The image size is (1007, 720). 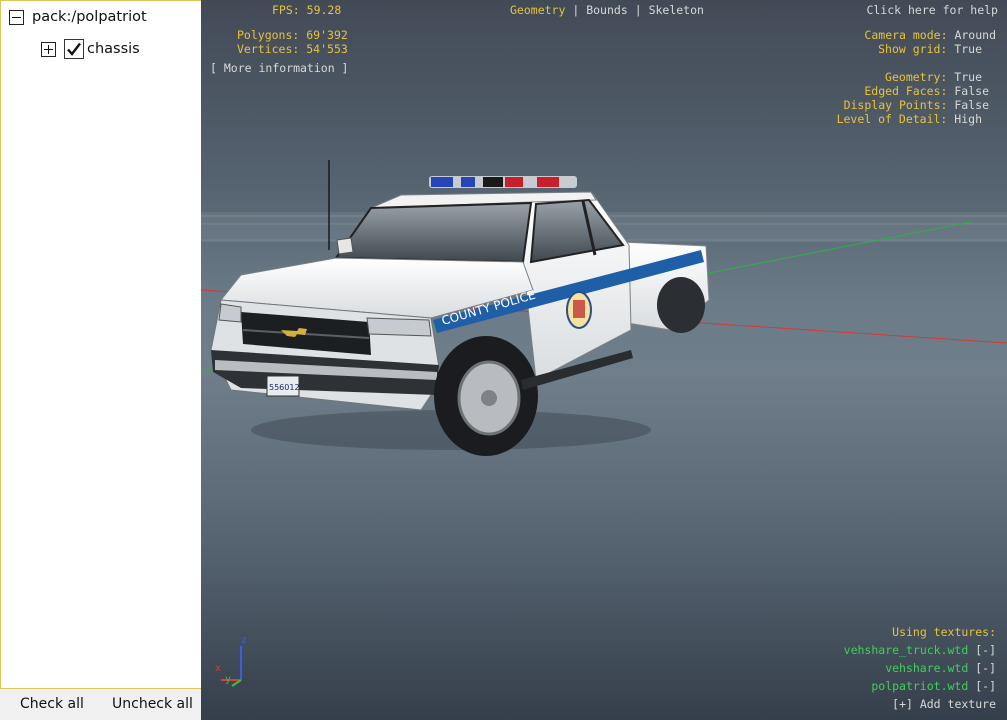 I want to click on axis-y-label: y, so click(x=228, y=679).